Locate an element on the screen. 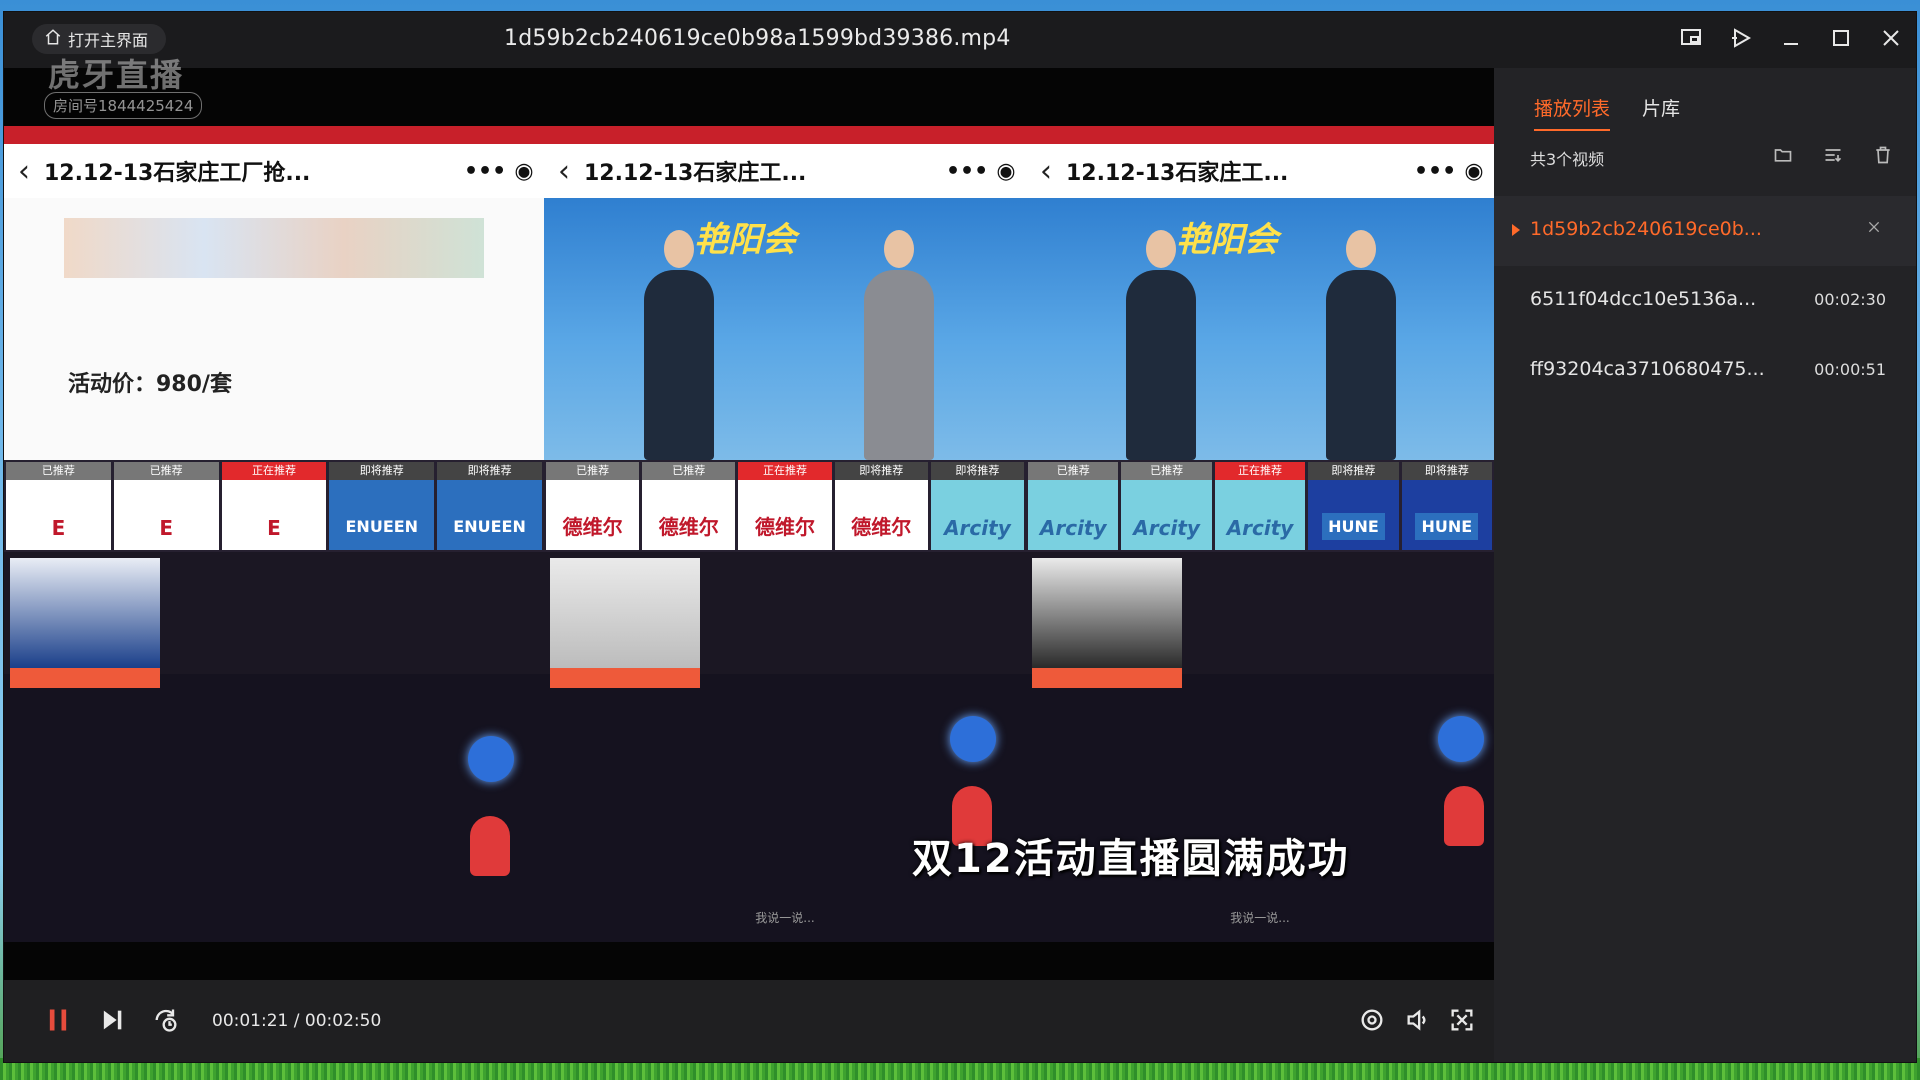 This screenshot has height=1080, width=1920. phone-bottom-bar is located at coordinates (274, 917).